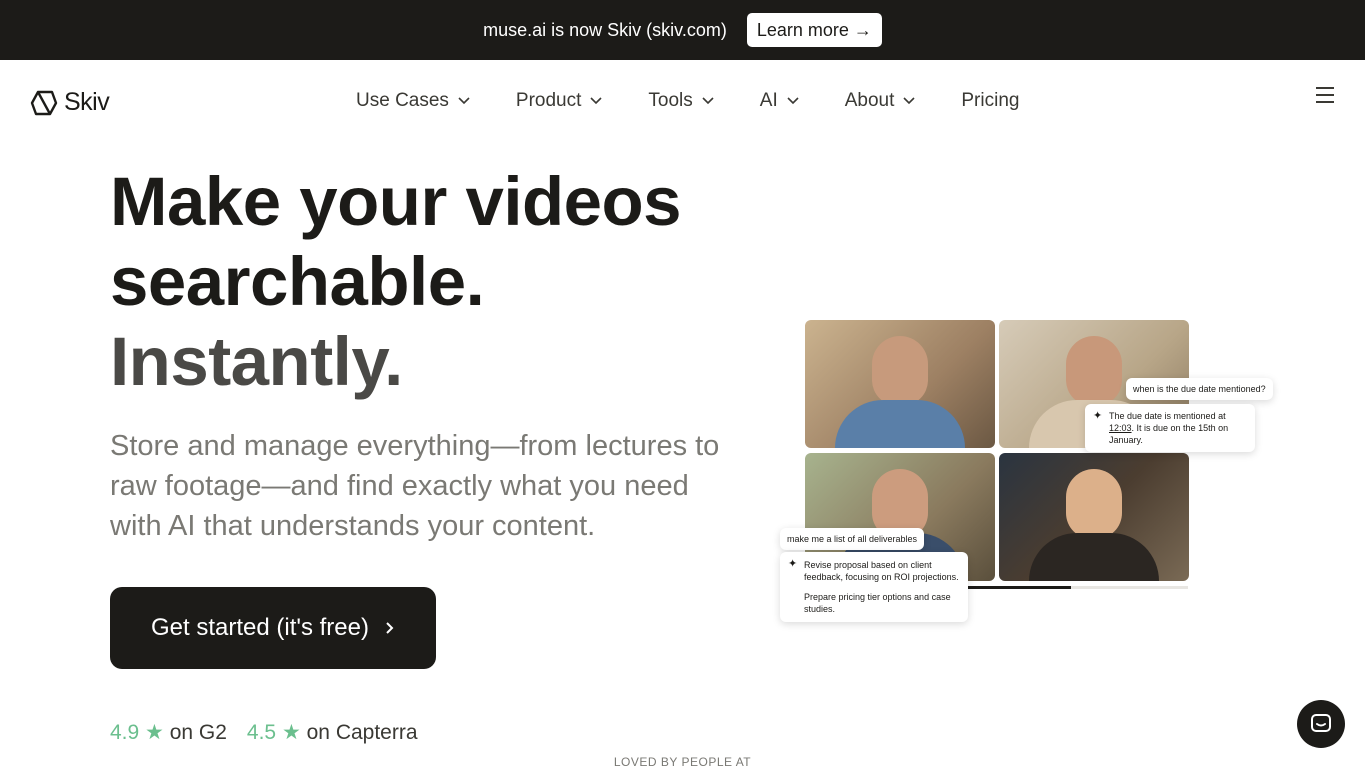 The height and width of the screenshot is (769, 1365). Describe the element at coordinates (362, 732) in the screenshot. I see `rating-source: on Capterra` at that location.